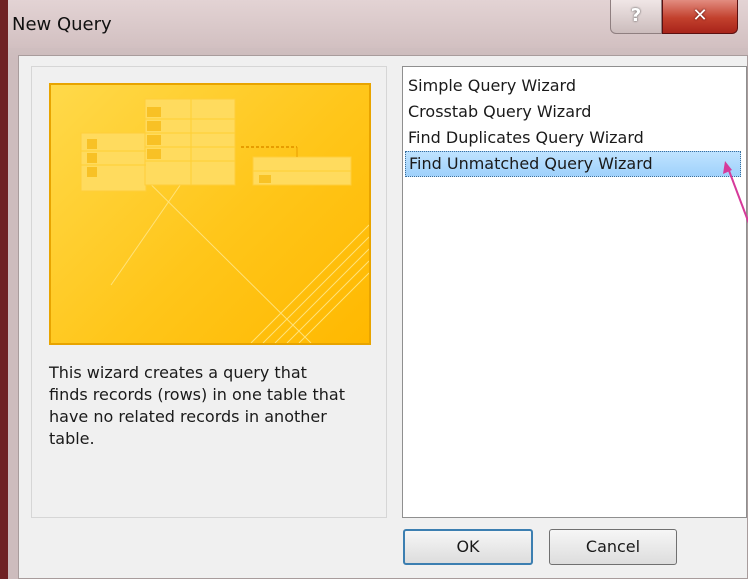 The width and height of the screenshot is (748, 579). Describe the element at coordinates (468, 547) in the screenshot. I see `ok-button: OK` at that location.